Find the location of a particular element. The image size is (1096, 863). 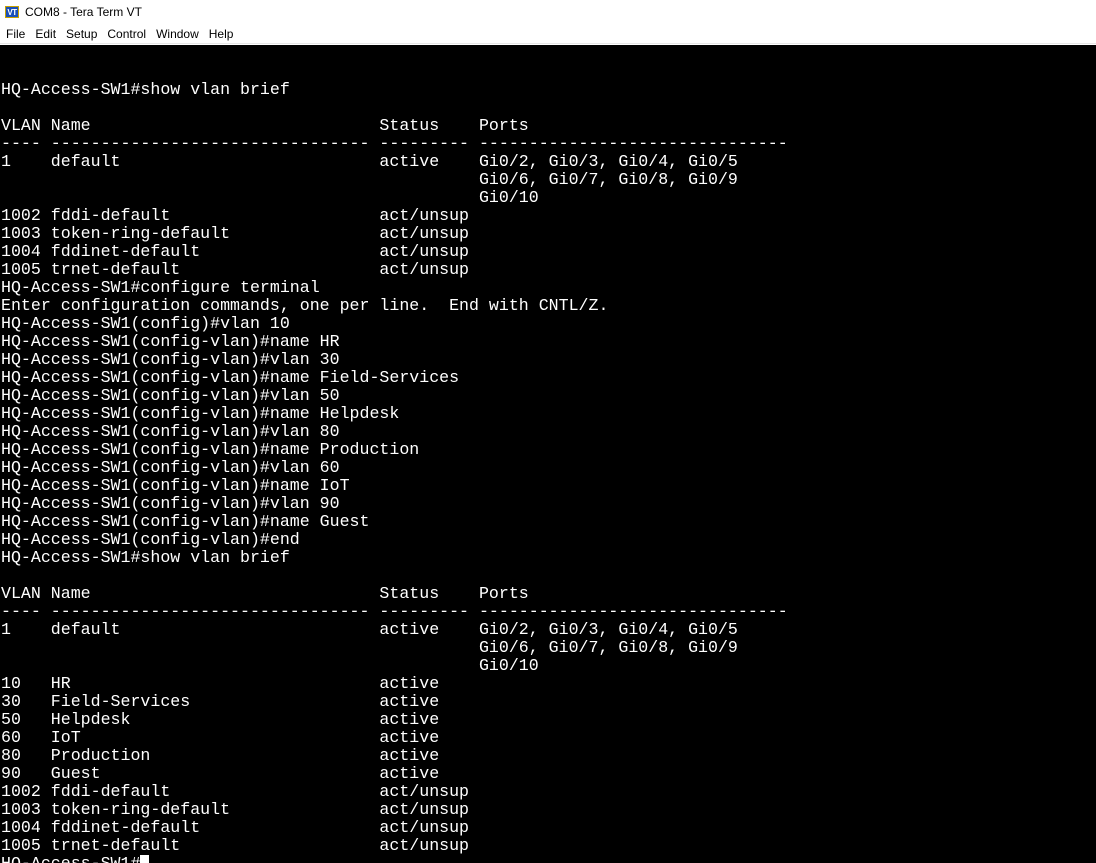

terminal-prompt: HQ-Access-SW1# is located at coordinates (70, 858).